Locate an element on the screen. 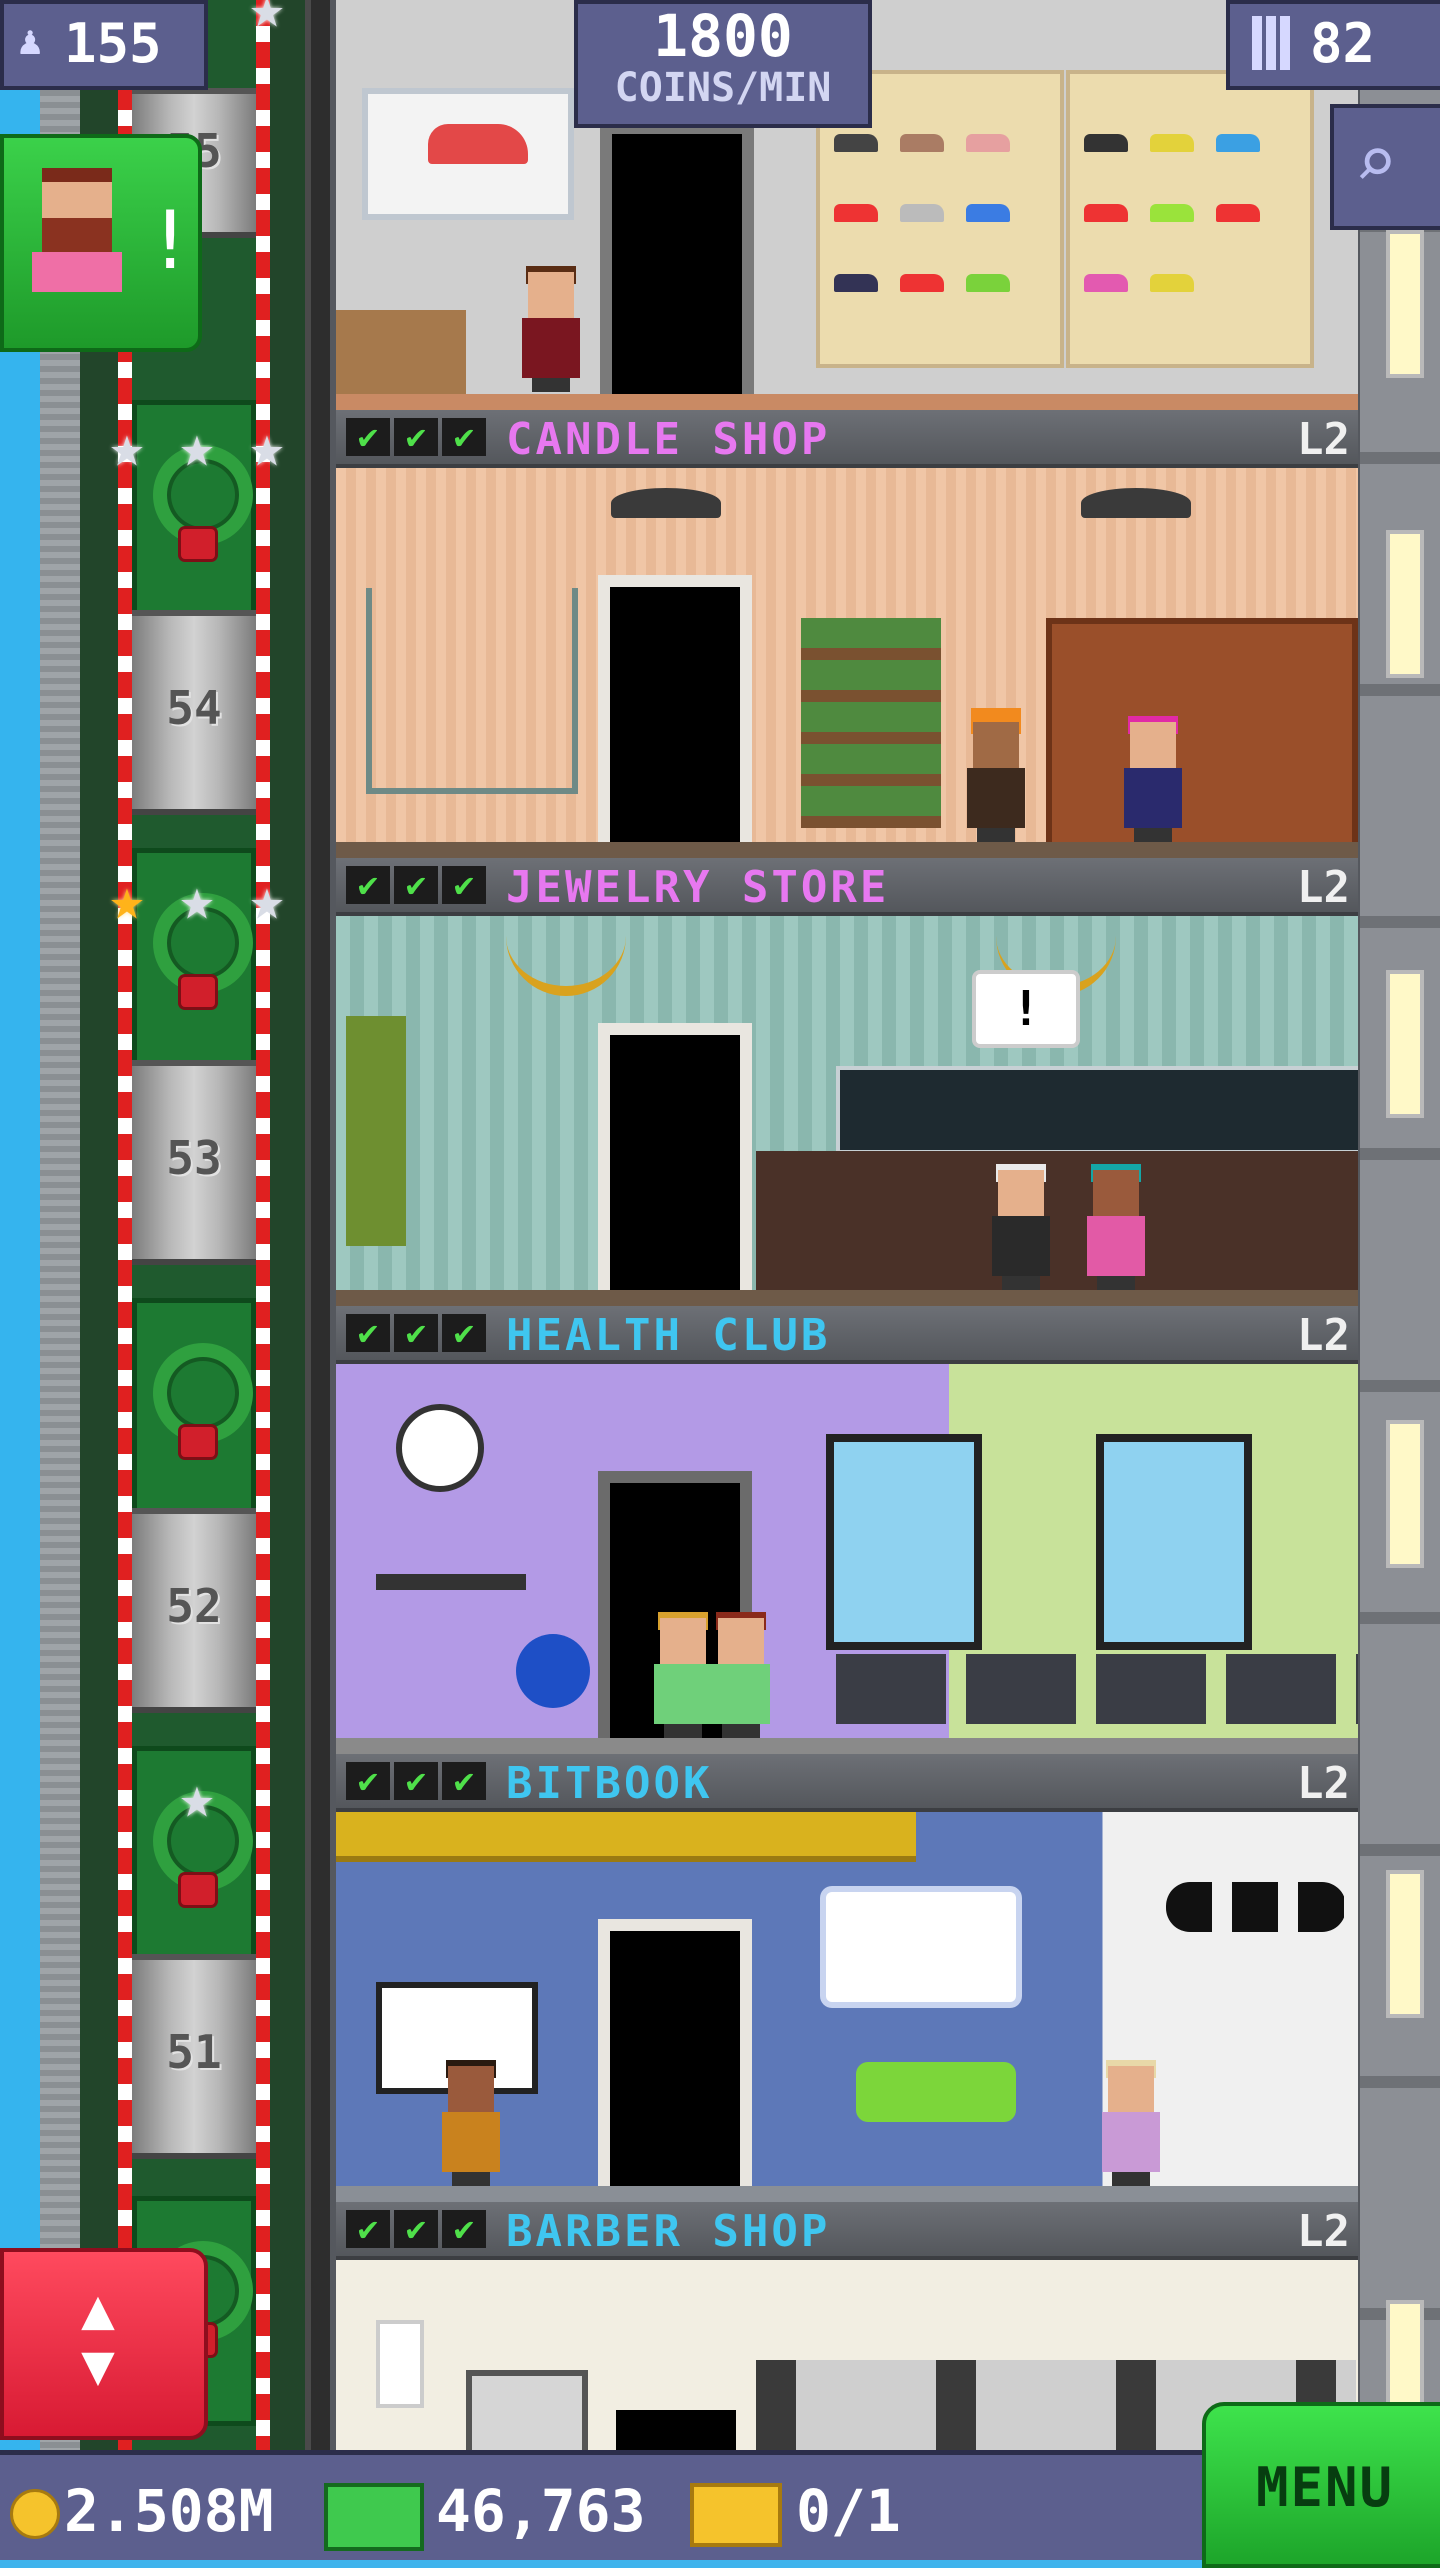 This screenshot has height=2568, width=1440. floor-label-bar: ✔ ✔ ✔ CANDLE SHOP L2 is located at coordinates (847, 439).